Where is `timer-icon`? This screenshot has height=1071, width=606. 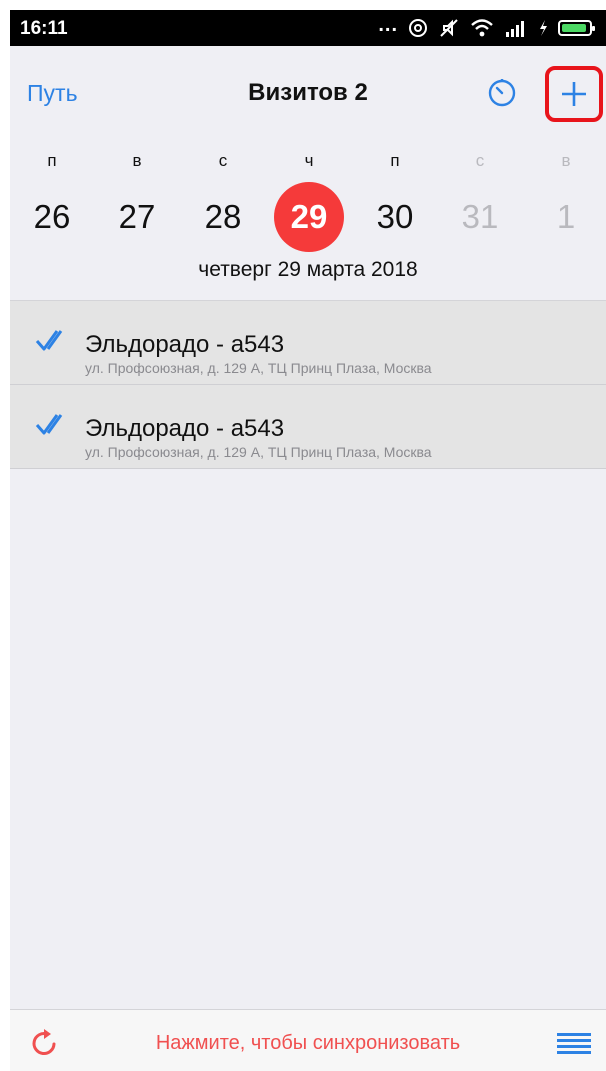 timer-icon is located at coordinates (502, 92).